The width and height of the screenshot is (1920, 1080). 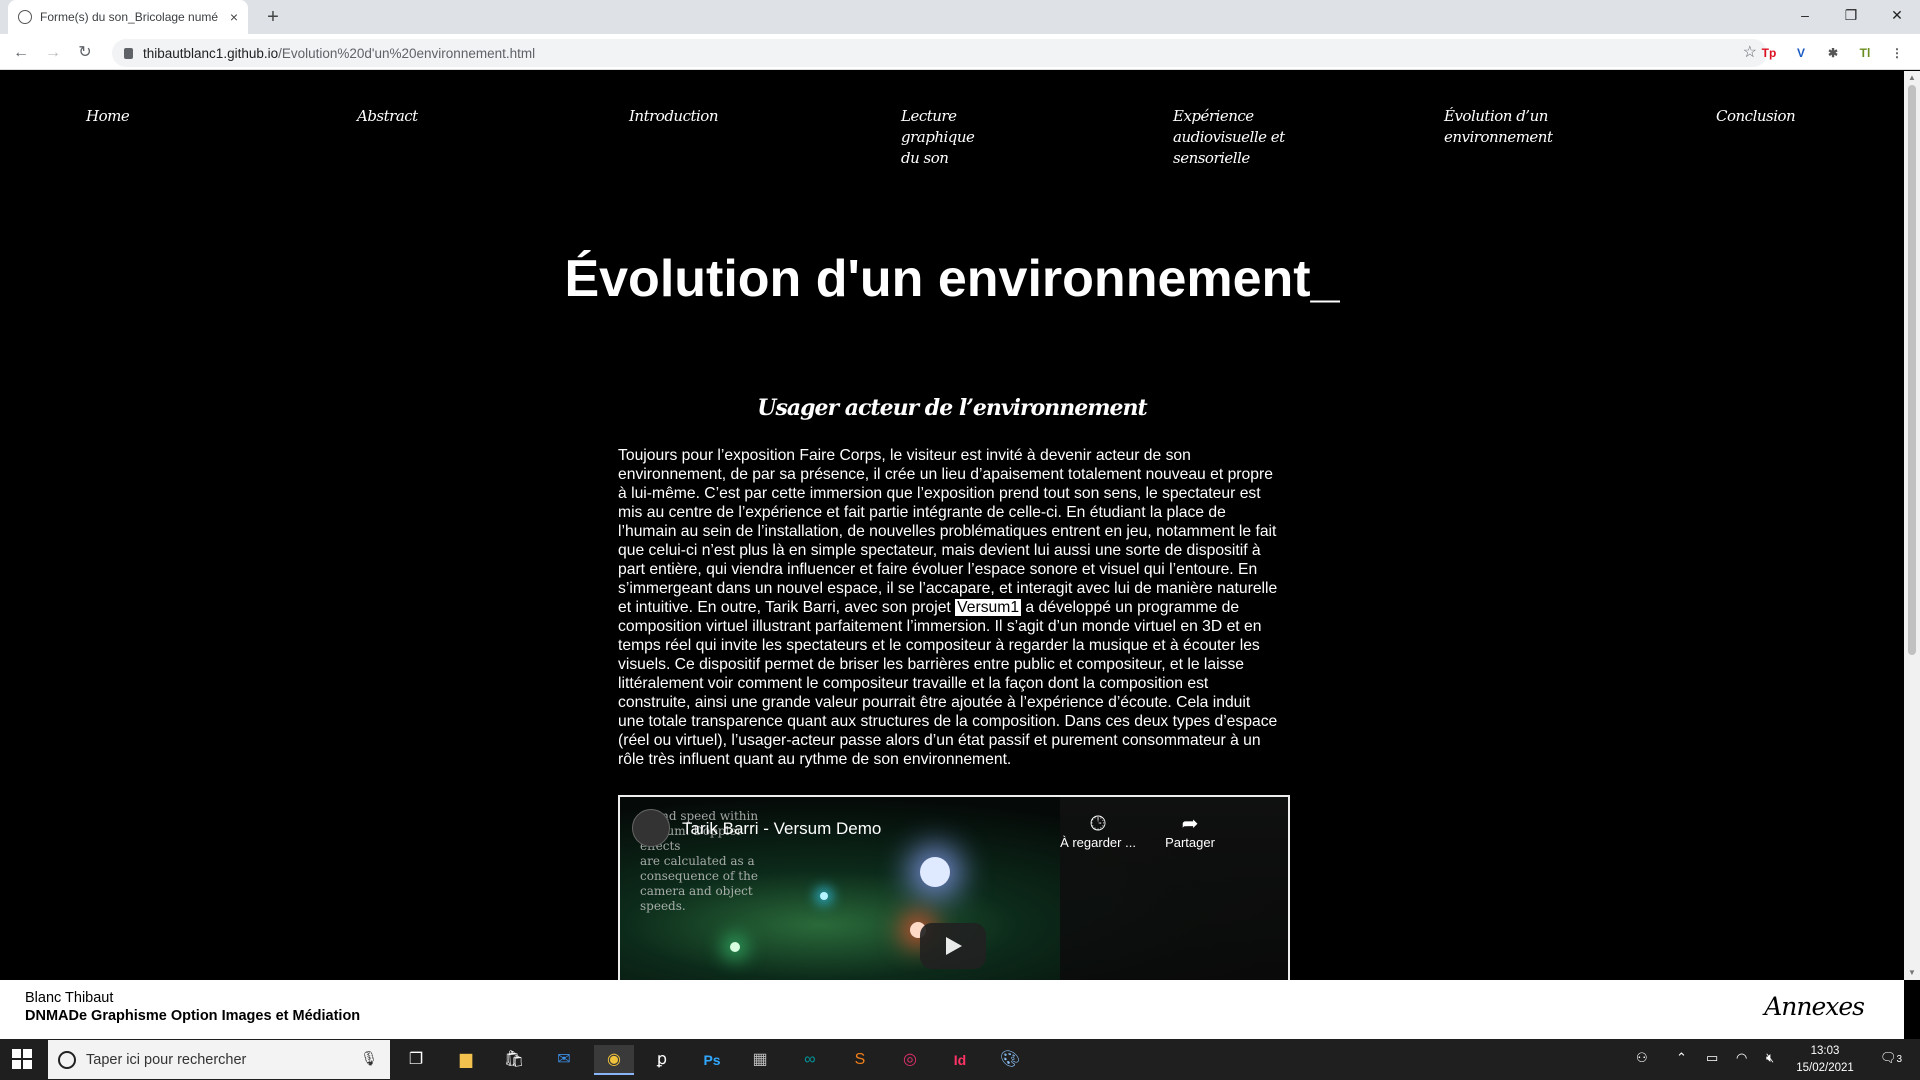 What do you see at coordinates (407, 53) in the screenshot?
I see `url-path: /Evolution%20d'un%20environnement.html` at bounding box center [407, 53].